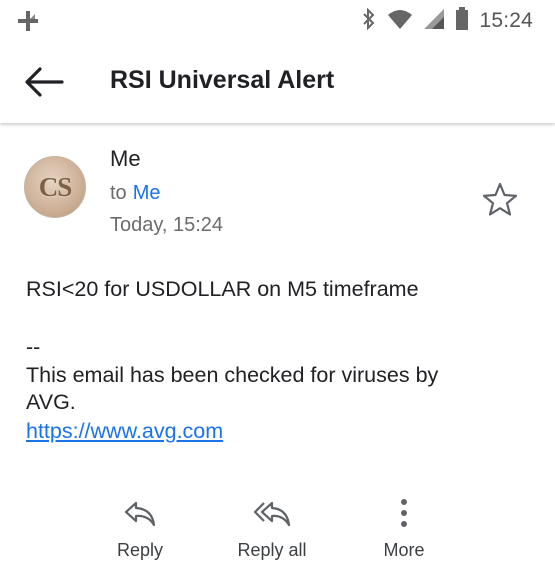 This screenshot has width=555, height=573. What do you see at coordinates (222, 289) in the screenshot?
I see `message-body-text: RSI<20 for USDOLLAR on M5 timeframe` at bounding box center [222, 289].